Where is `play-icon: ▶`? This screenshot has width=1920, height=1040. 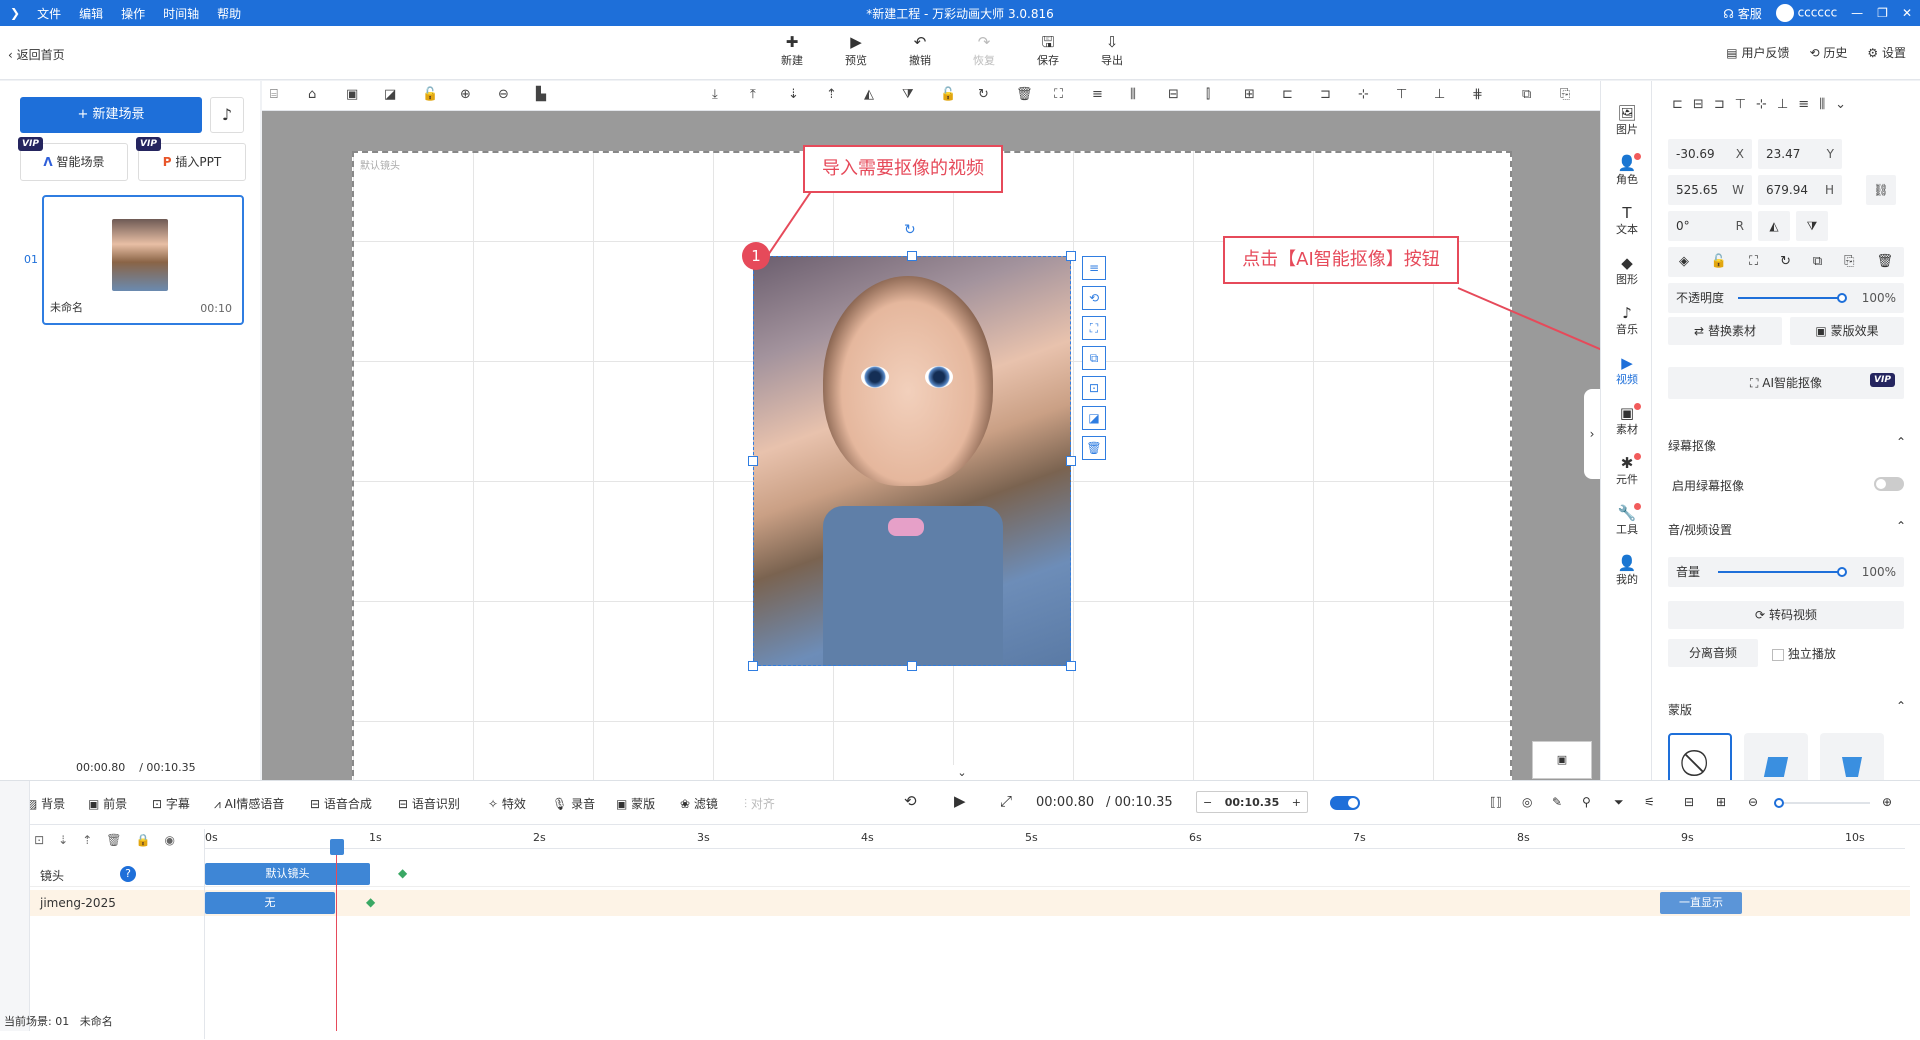 play-icon: ▶ is located at coordinates (960, 801).